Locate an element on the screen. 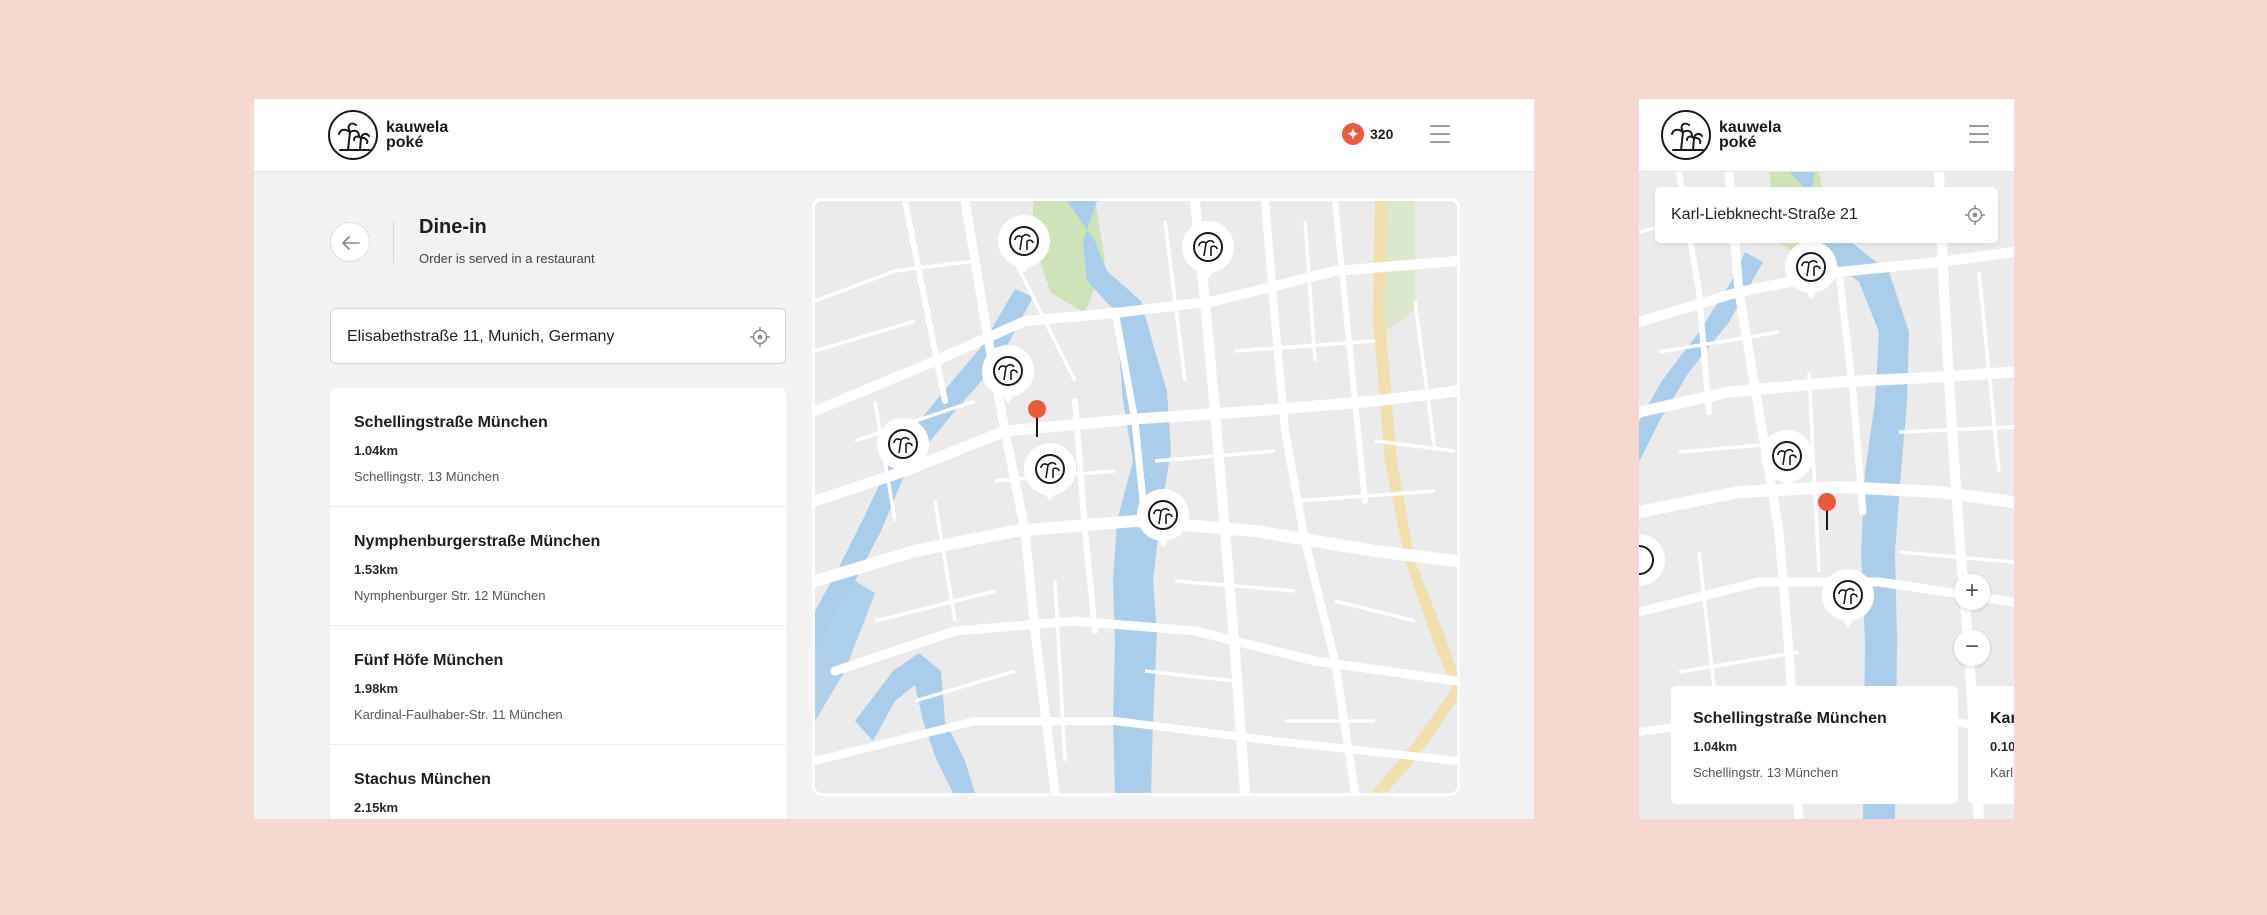 Image resolution: width=2267 pixels, height=915 pixels. address-input: Elisabethstraße 11, Munich, Germany is located at coordinates (558, 336).